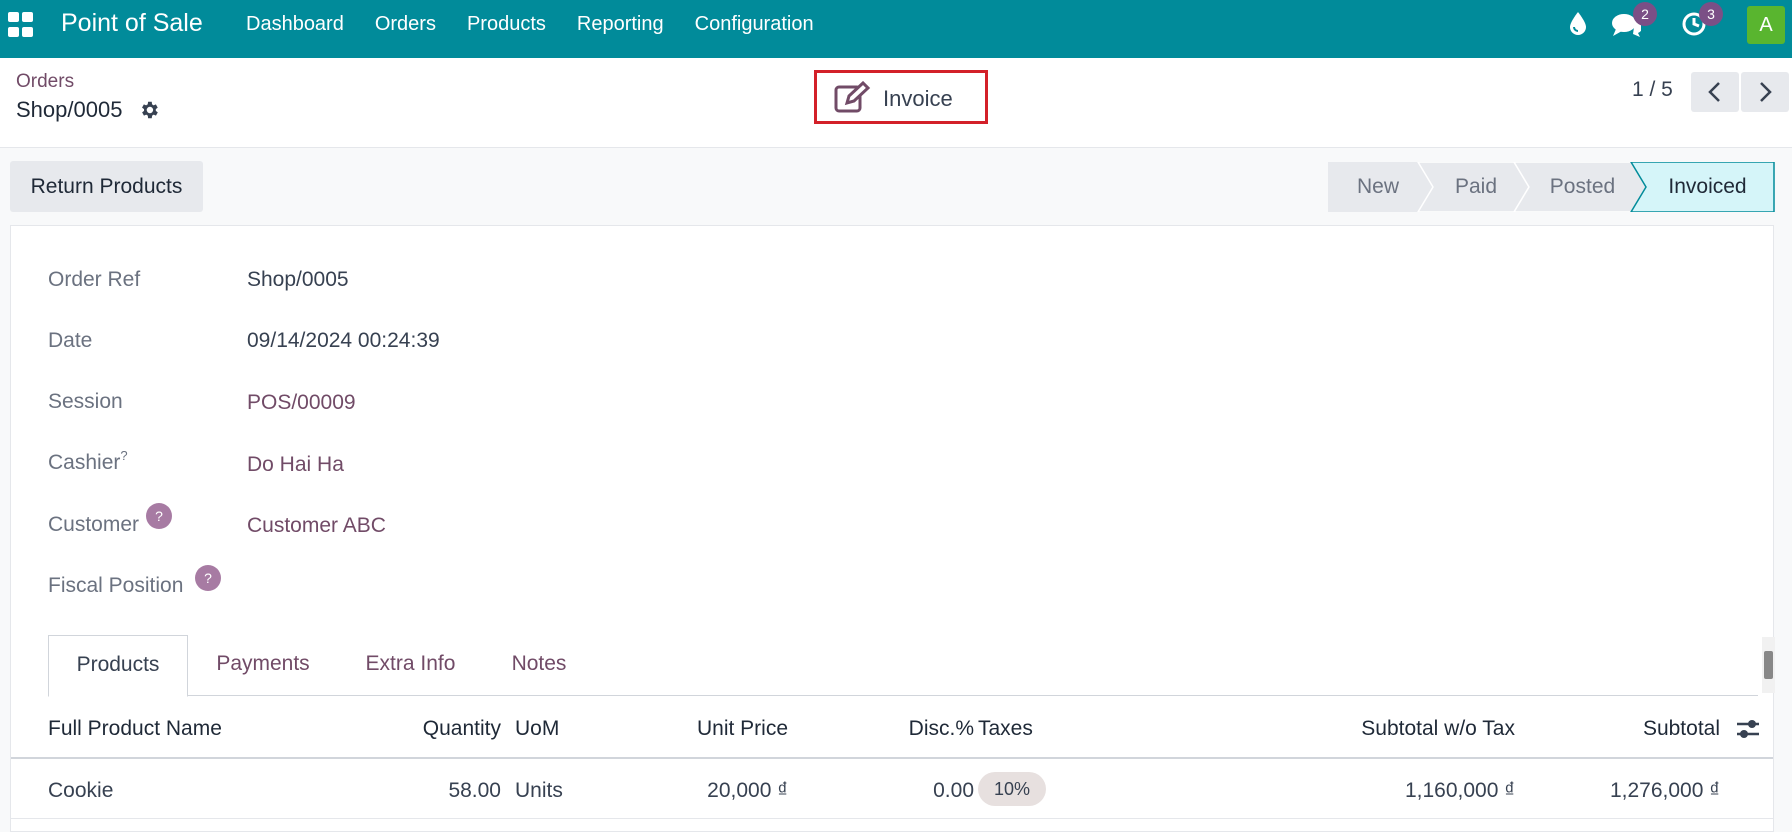 This screenshot has height=832, width=1792. I want to click on optional-columns-icon, so click(1748, 729).